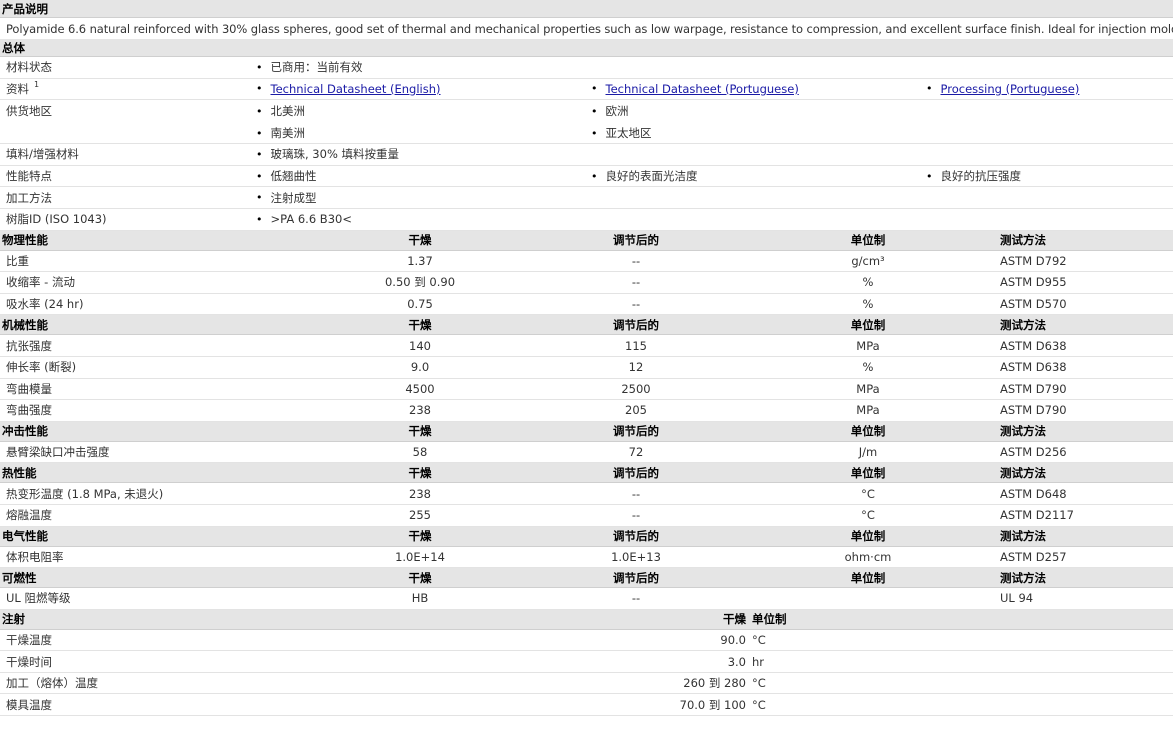 Image resolution: width=1173 pixels, height=749 pixels. What do you see at coordinates (586, 599) in the screenshot?
I see `property-row: UL 阻燃等级 HB -- UL 94` at bounding box center [586, 599].